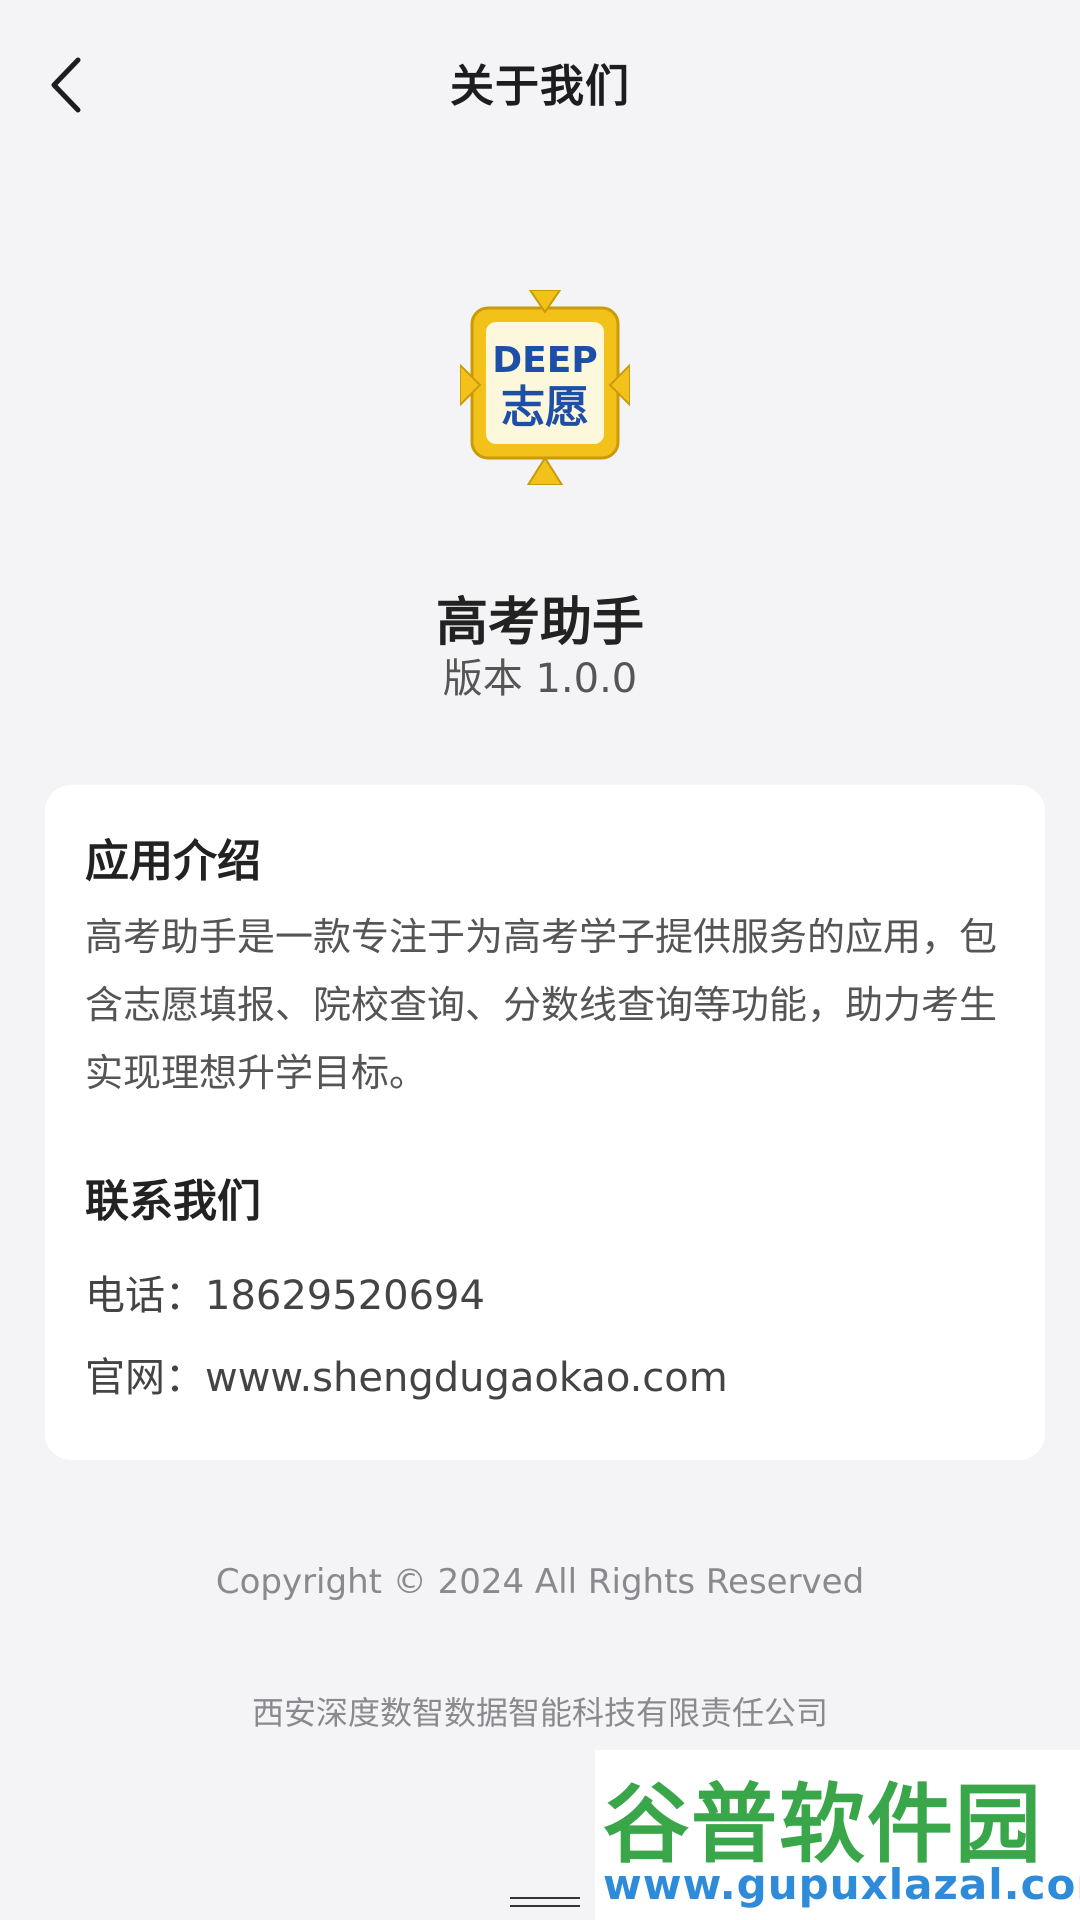 This screenshot has width=1080, height=1920. I want to click on watermark-url: www.gupuxlazal.com, so click(841, 1884).